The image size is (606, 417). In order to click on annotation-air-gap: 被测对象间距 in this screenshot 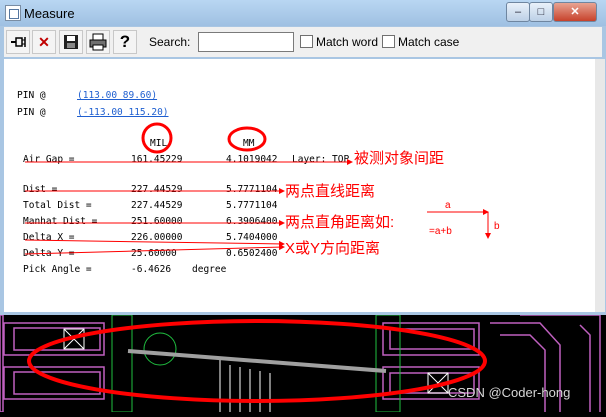, I will do `click(399, 158)`.